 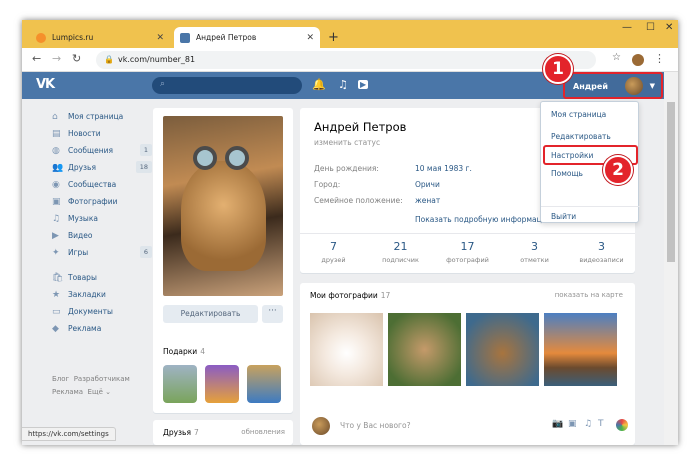 I want to click on sidebar-item: ◍ Сообщения 1, so click(x=102, y=150).